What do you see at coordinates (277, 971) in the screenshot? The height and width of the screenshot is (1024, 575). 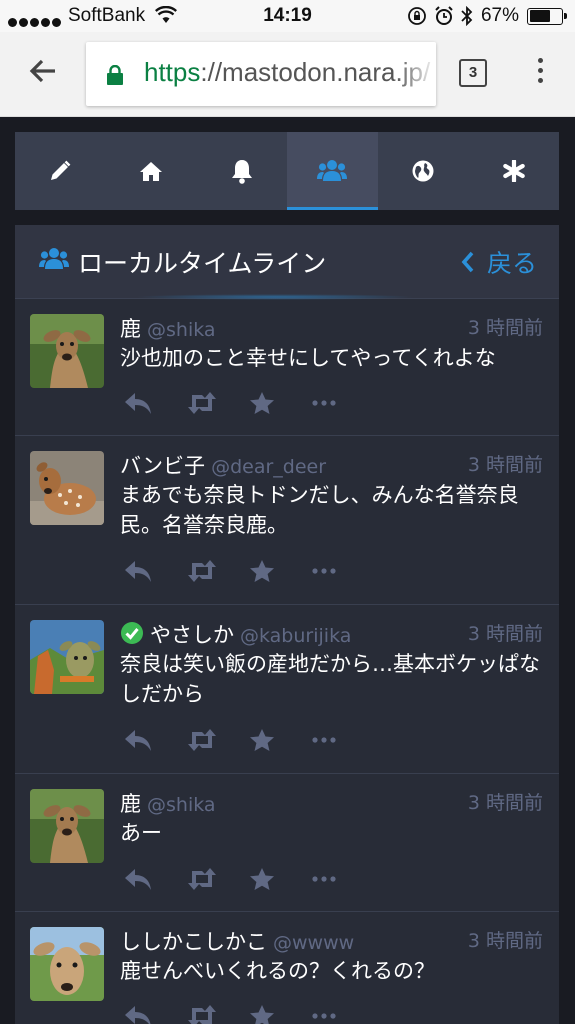 I see `status-content: 鹿せんべいくれるの？くれるの？` at bounding box center [277, 971].